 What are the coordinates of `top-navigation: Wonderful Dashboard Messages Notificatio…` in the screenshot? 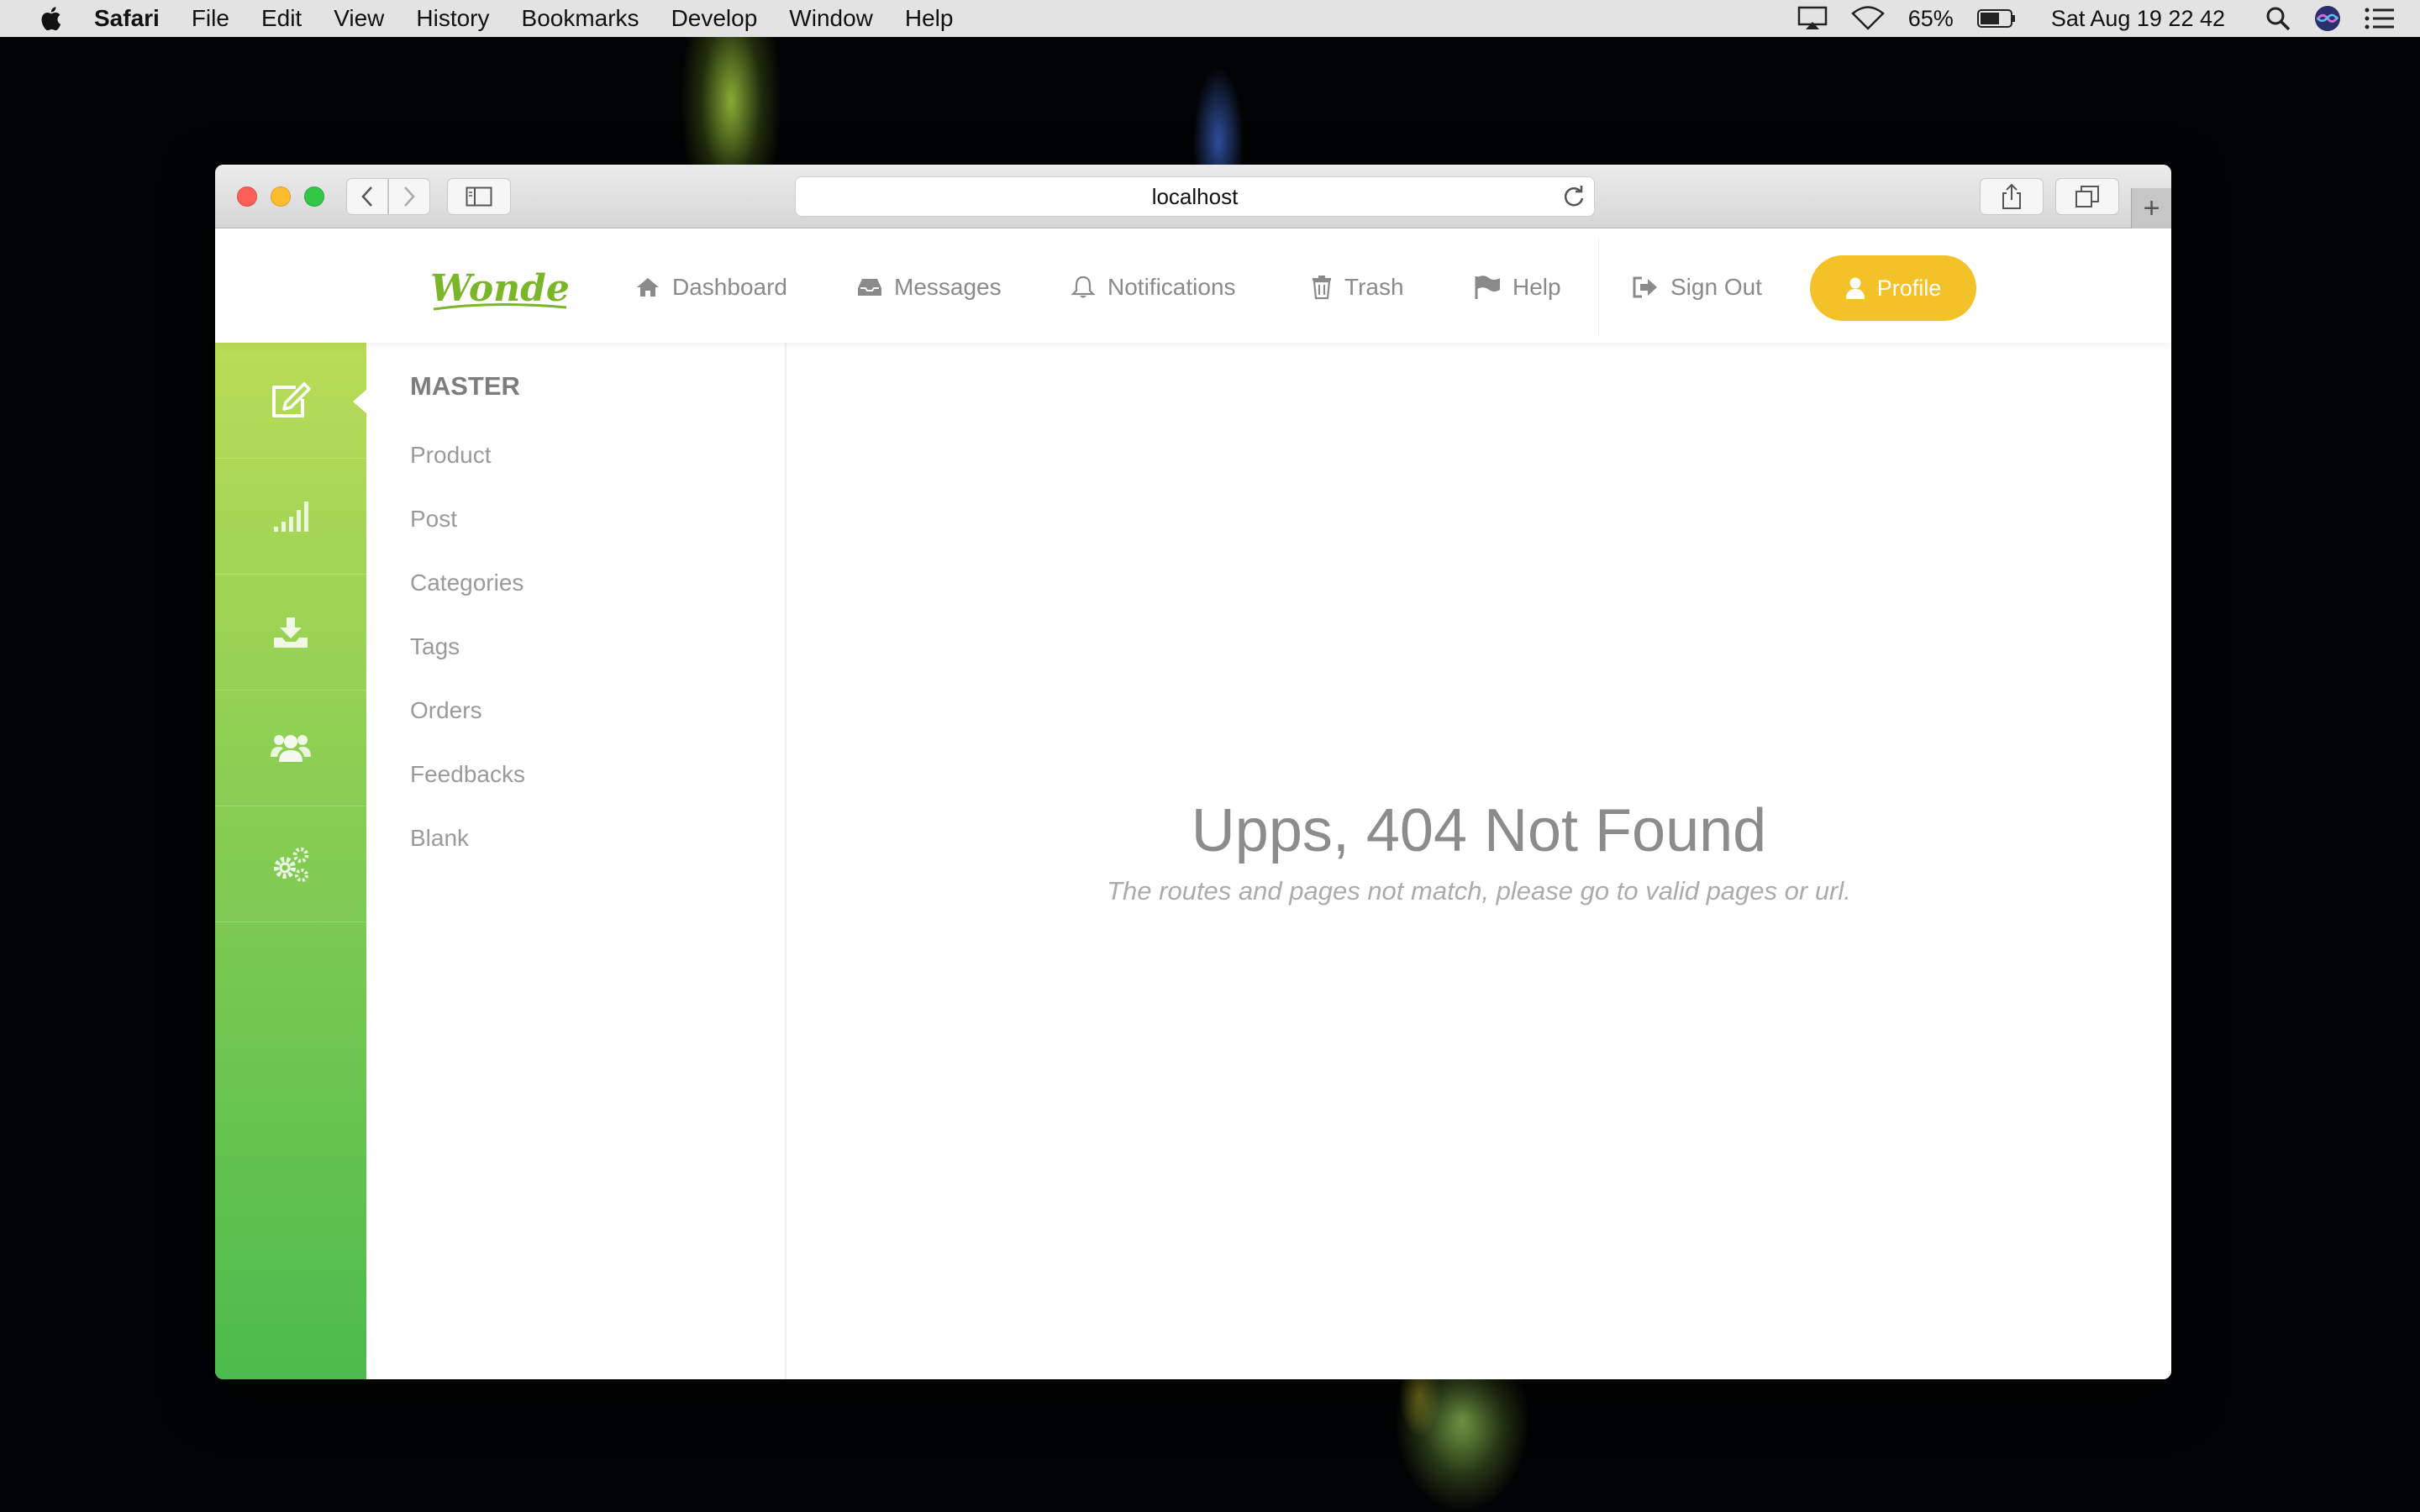 It's located at (1193, 285).